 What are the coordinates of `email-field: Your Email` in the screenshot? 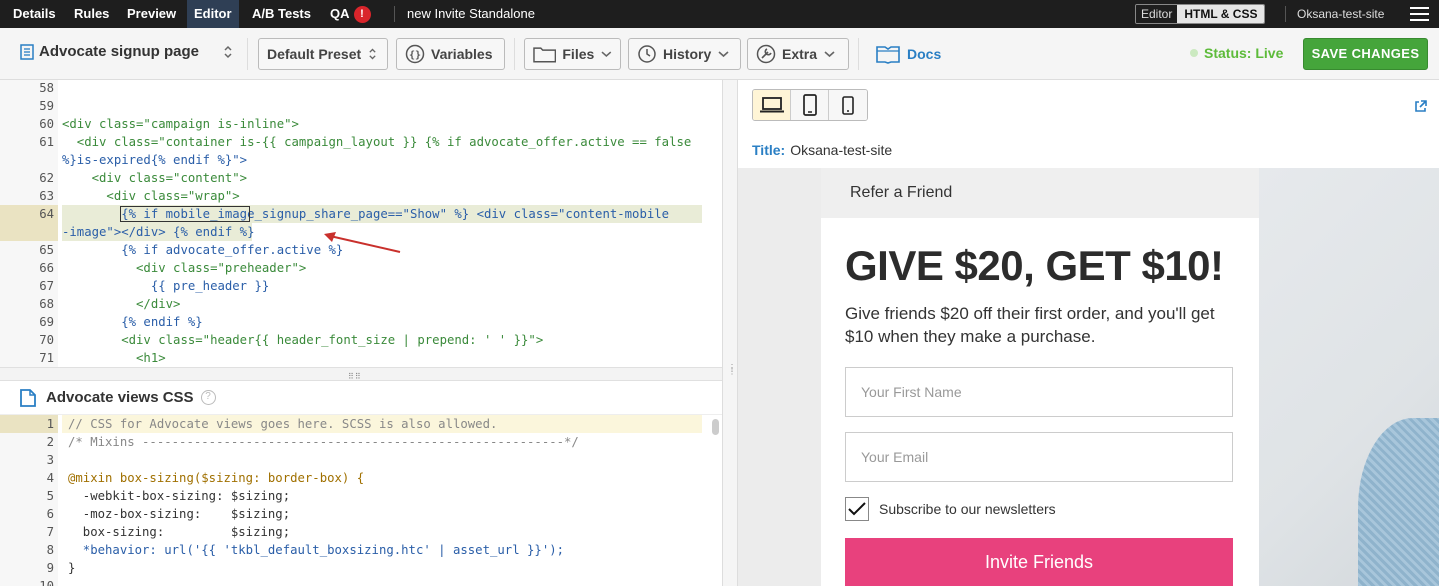 It's located at (1039, 457).